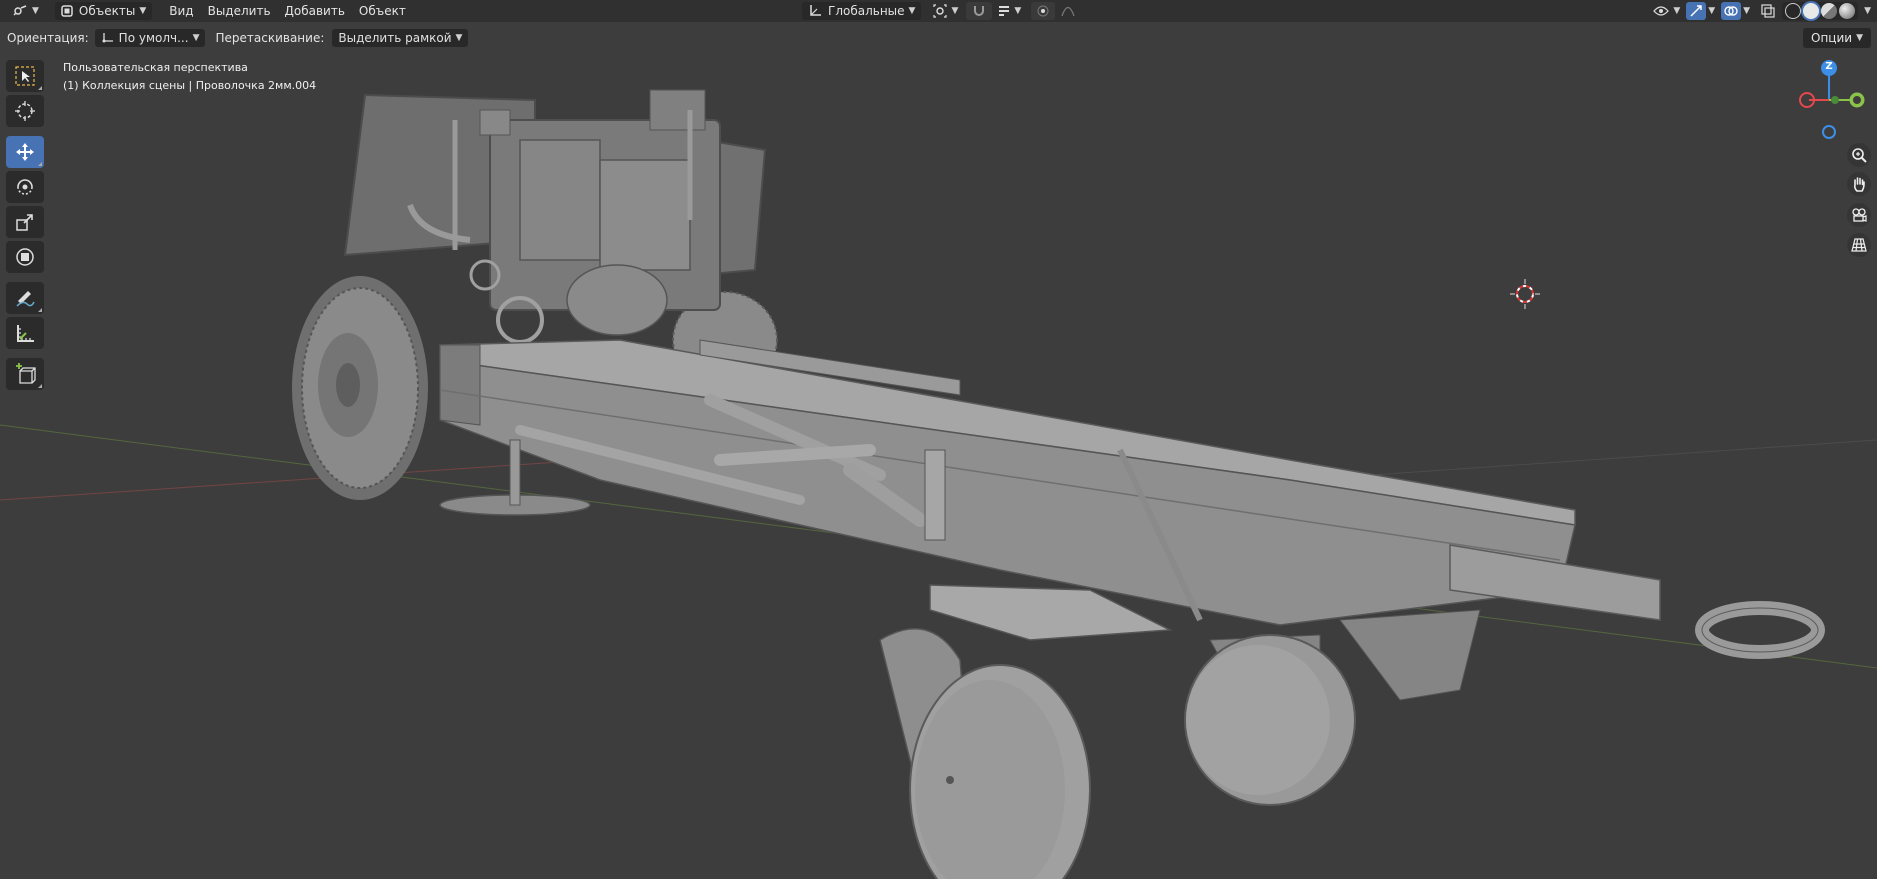 This screenshot has height=879, width=1877. I want to click on move-tool, so click(25, 152).